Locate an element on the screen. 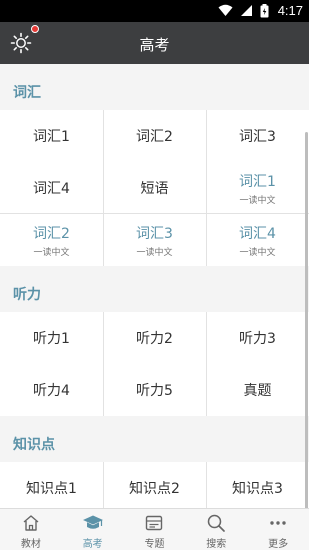 The image size is (320, 550). page-title: 高考 is located at coordinates (154, 45).